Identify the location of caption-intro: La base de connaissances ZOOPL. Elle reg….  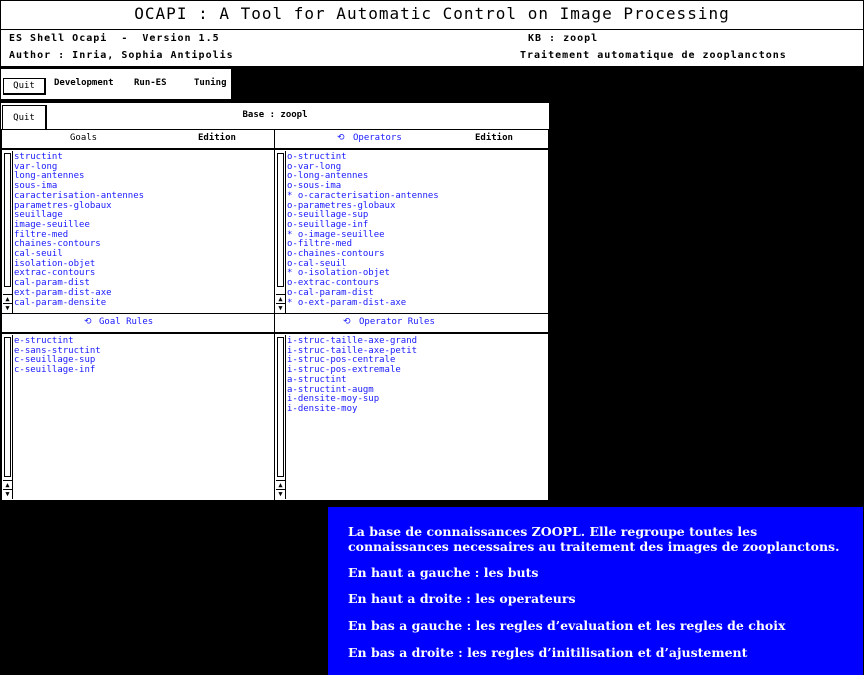
(594, 539).